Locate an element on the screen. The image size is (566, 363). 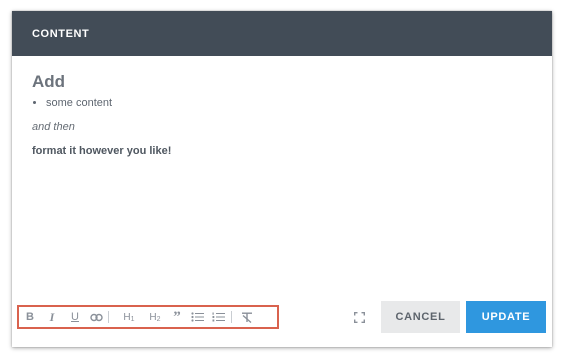
clear-format-icon is located at coordinates (247, 317).